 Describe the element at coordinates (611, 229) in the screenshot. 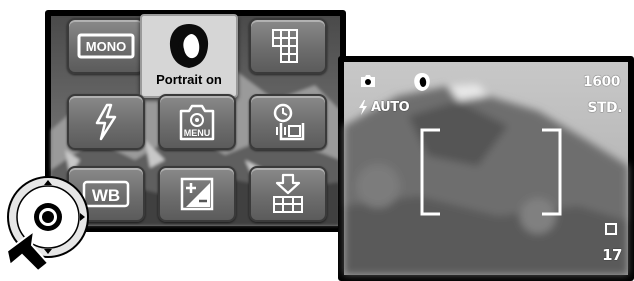

I see `single-frame-icon` at that location.